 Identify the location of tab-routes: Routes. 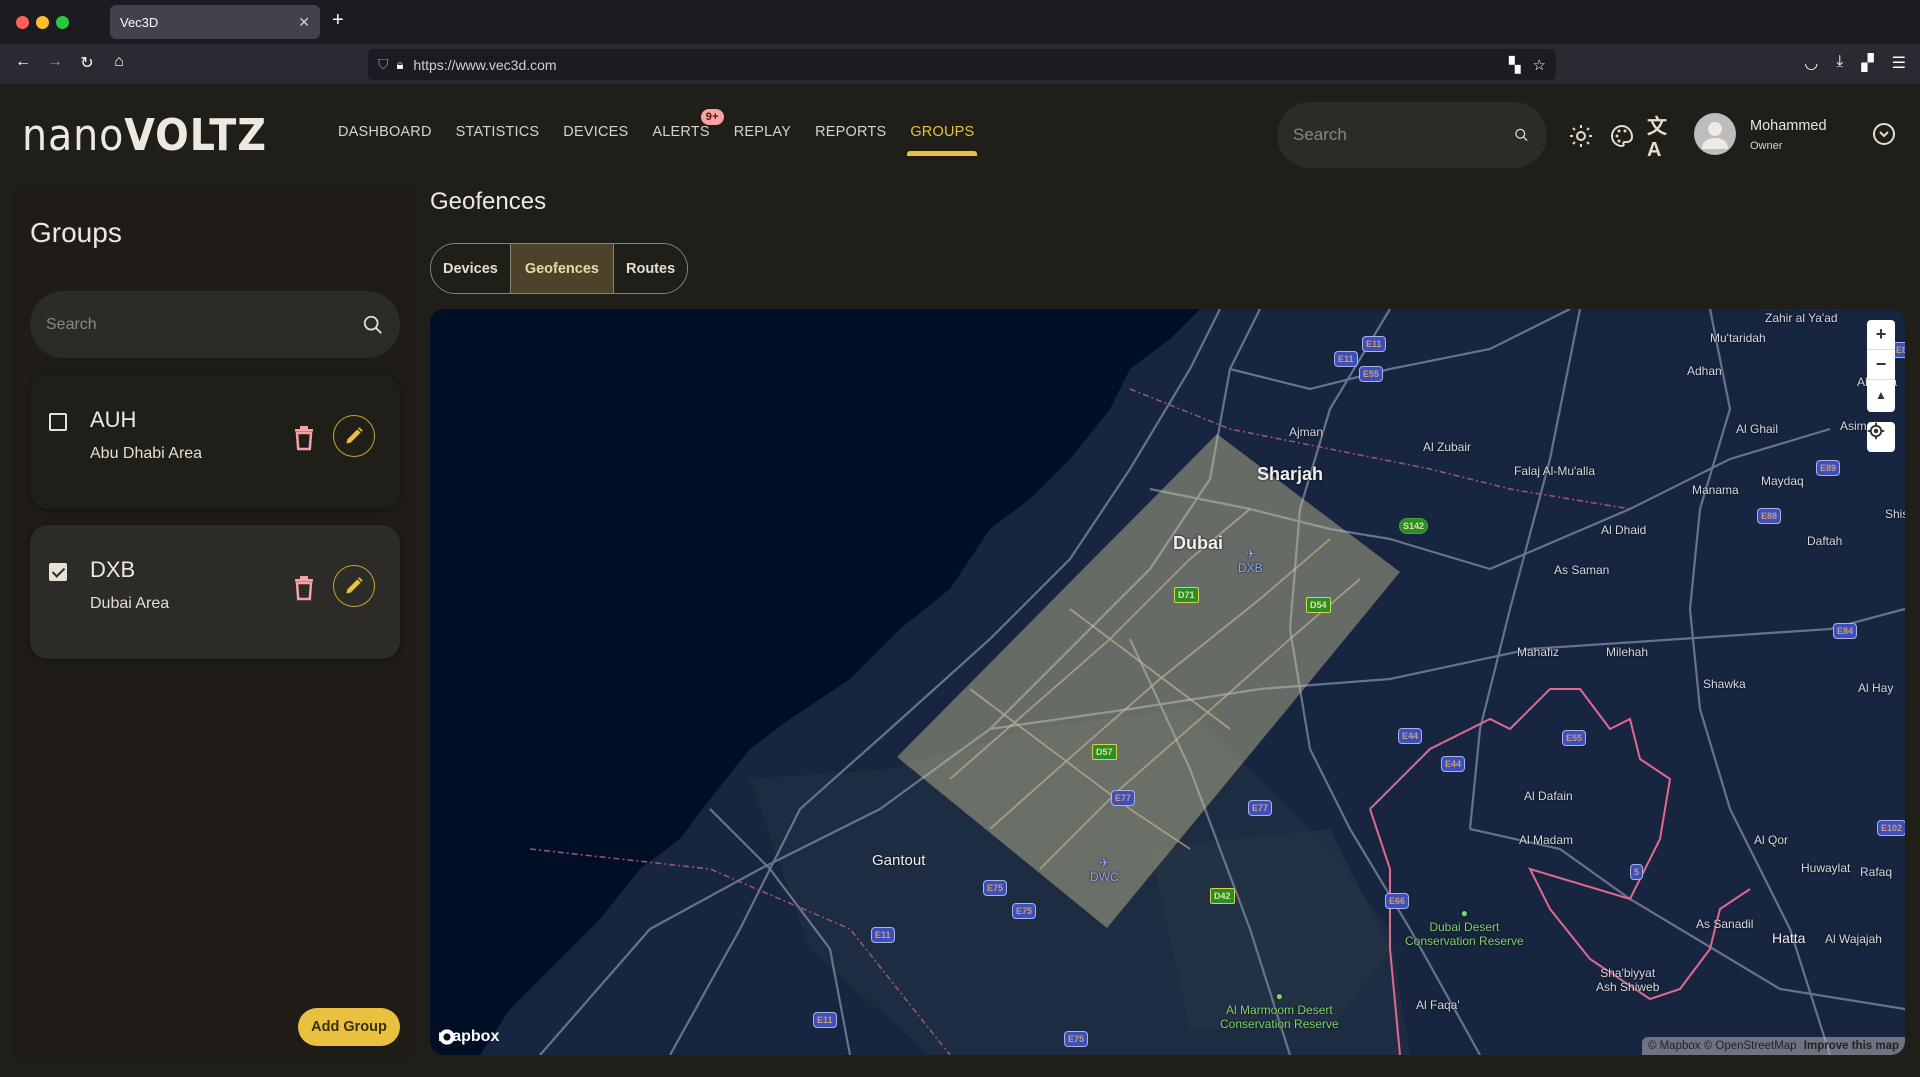
(650, 268).